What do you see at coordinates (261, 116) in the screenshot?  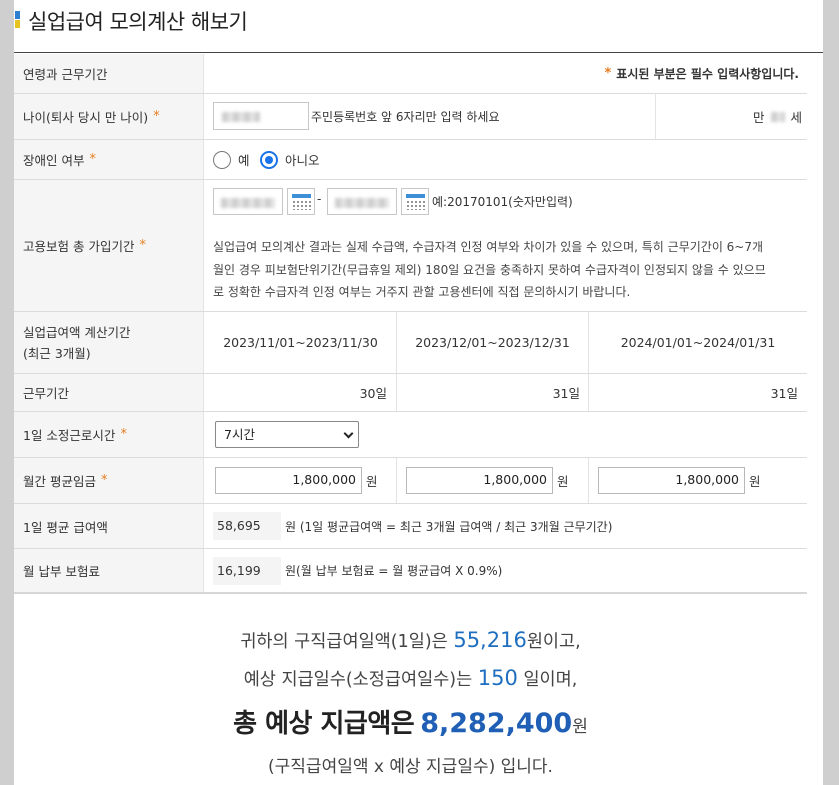 I see `birthdate-input` at bounding box center [261, 116].